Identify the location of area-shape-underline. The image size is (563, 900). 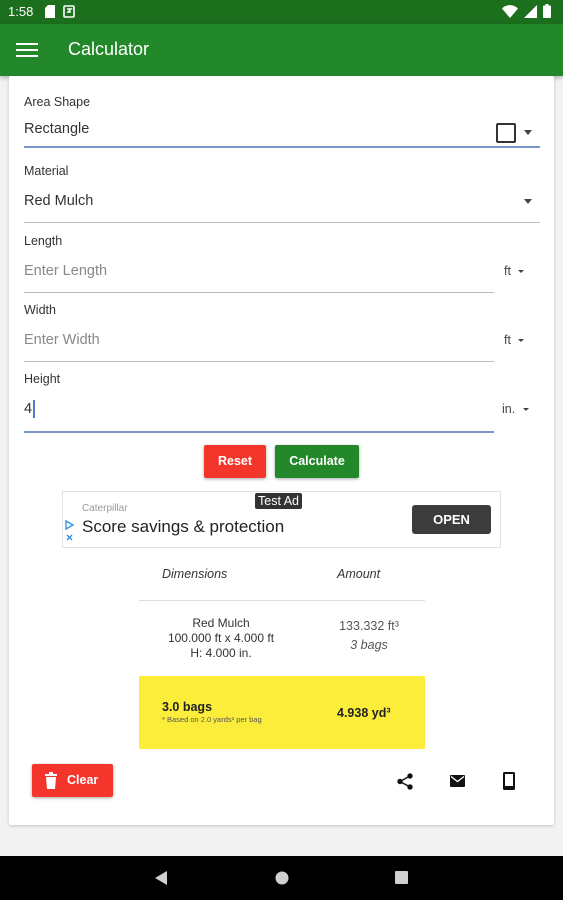
(282, 147).